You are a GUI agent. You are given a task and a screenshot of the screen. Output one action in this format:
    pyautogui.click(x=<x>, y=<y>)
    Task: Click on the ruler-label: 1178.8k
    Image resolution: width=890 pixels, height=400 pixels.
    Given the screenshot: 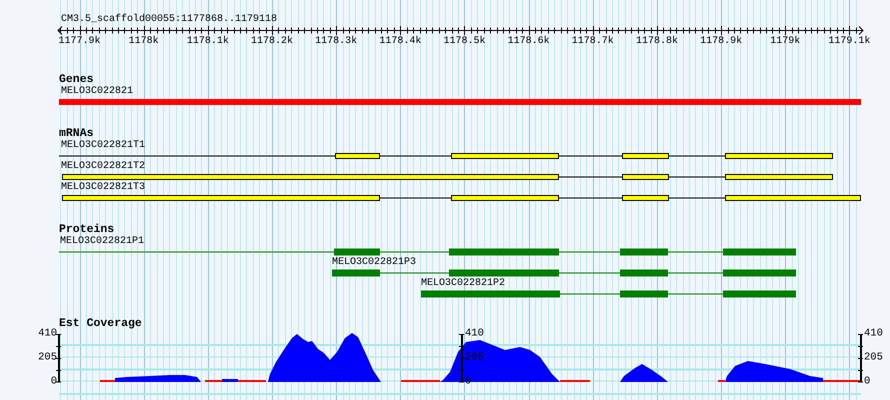 What is the action you would take?
    pyautogui.click(x=657, y=42)
    